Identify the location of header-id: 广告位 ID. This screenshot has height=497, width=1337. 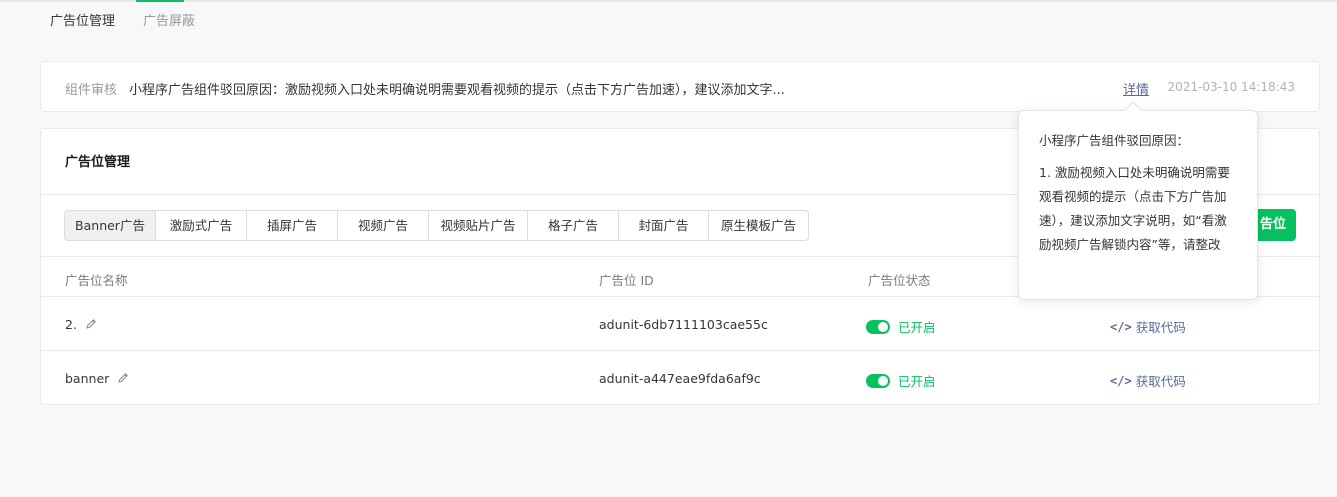
(626, 280).